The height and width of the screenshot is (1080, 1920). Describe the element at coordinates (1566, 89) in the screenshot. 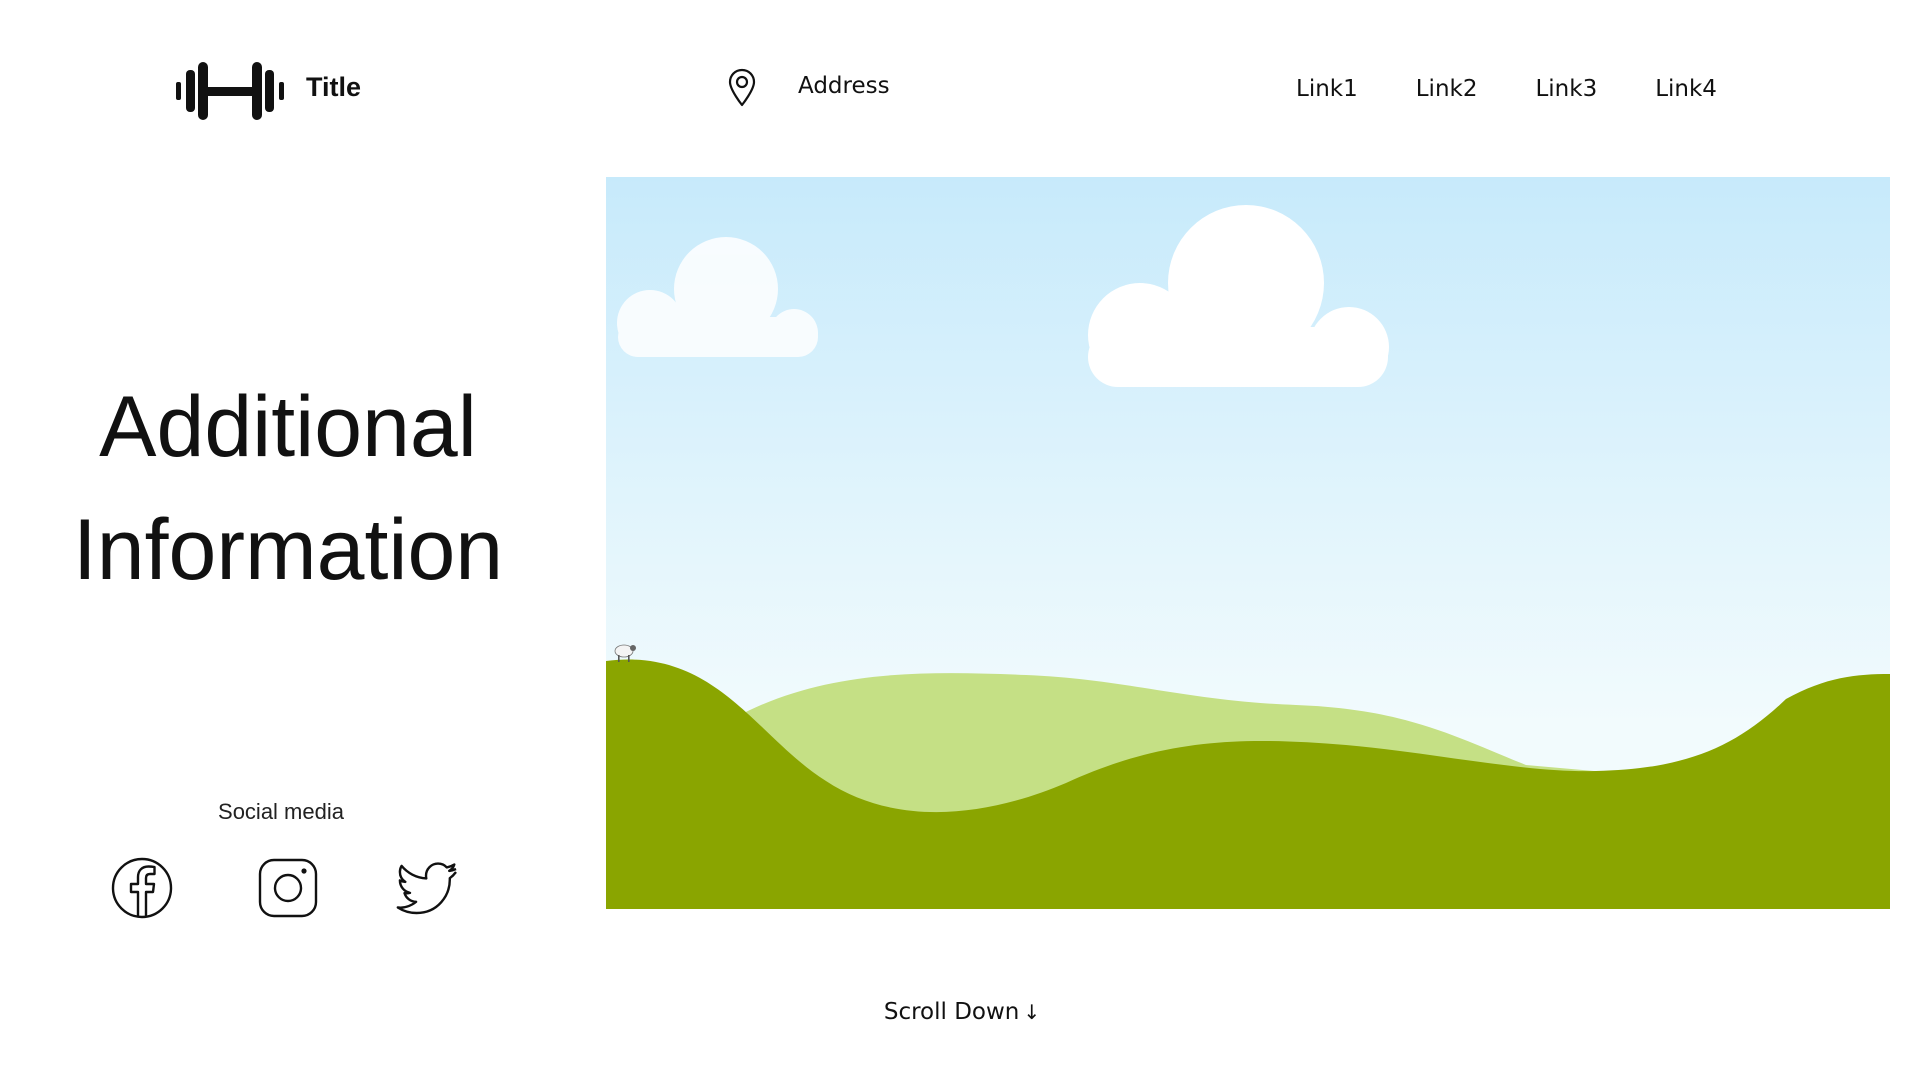

I see `nav-link-3: Link3` at that location.